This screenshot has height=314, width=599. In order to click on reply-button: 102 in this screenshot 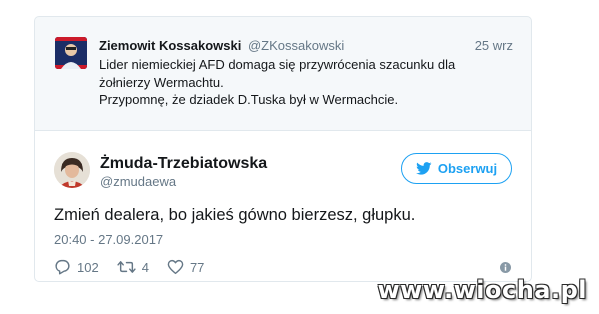, I will do `click(76, 267)`.